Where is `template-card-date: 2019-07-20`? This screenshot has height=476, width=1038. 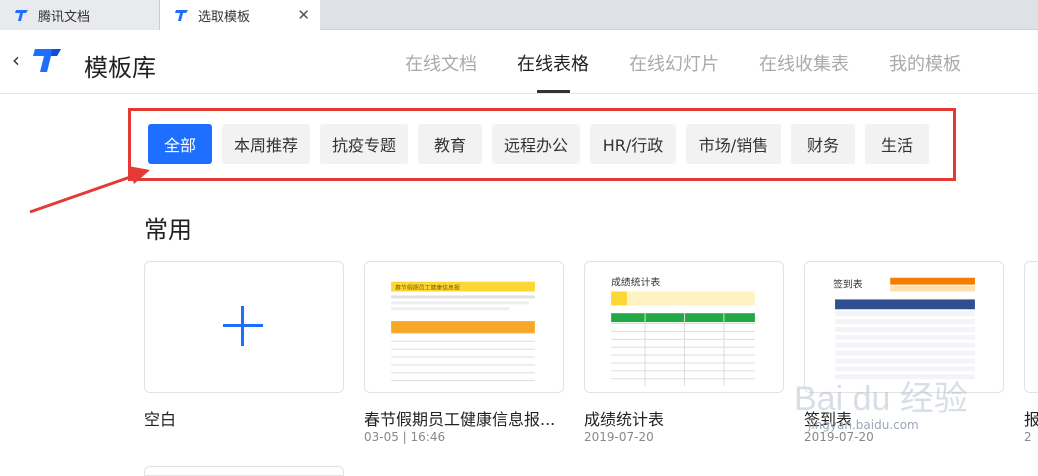
template-card-date: 2019-07-20 is located at coordinates (619, 437).